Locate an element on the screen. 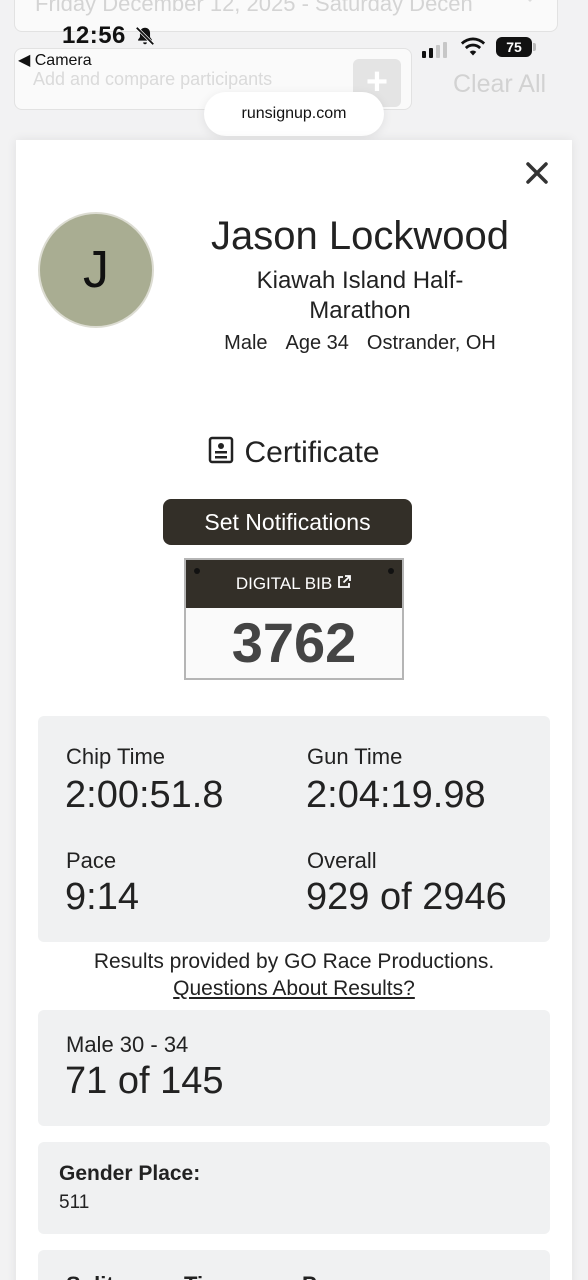 This screenshot has height=1280, width=588. clear-all-button: Clear All is located at coordinates (499, 84).